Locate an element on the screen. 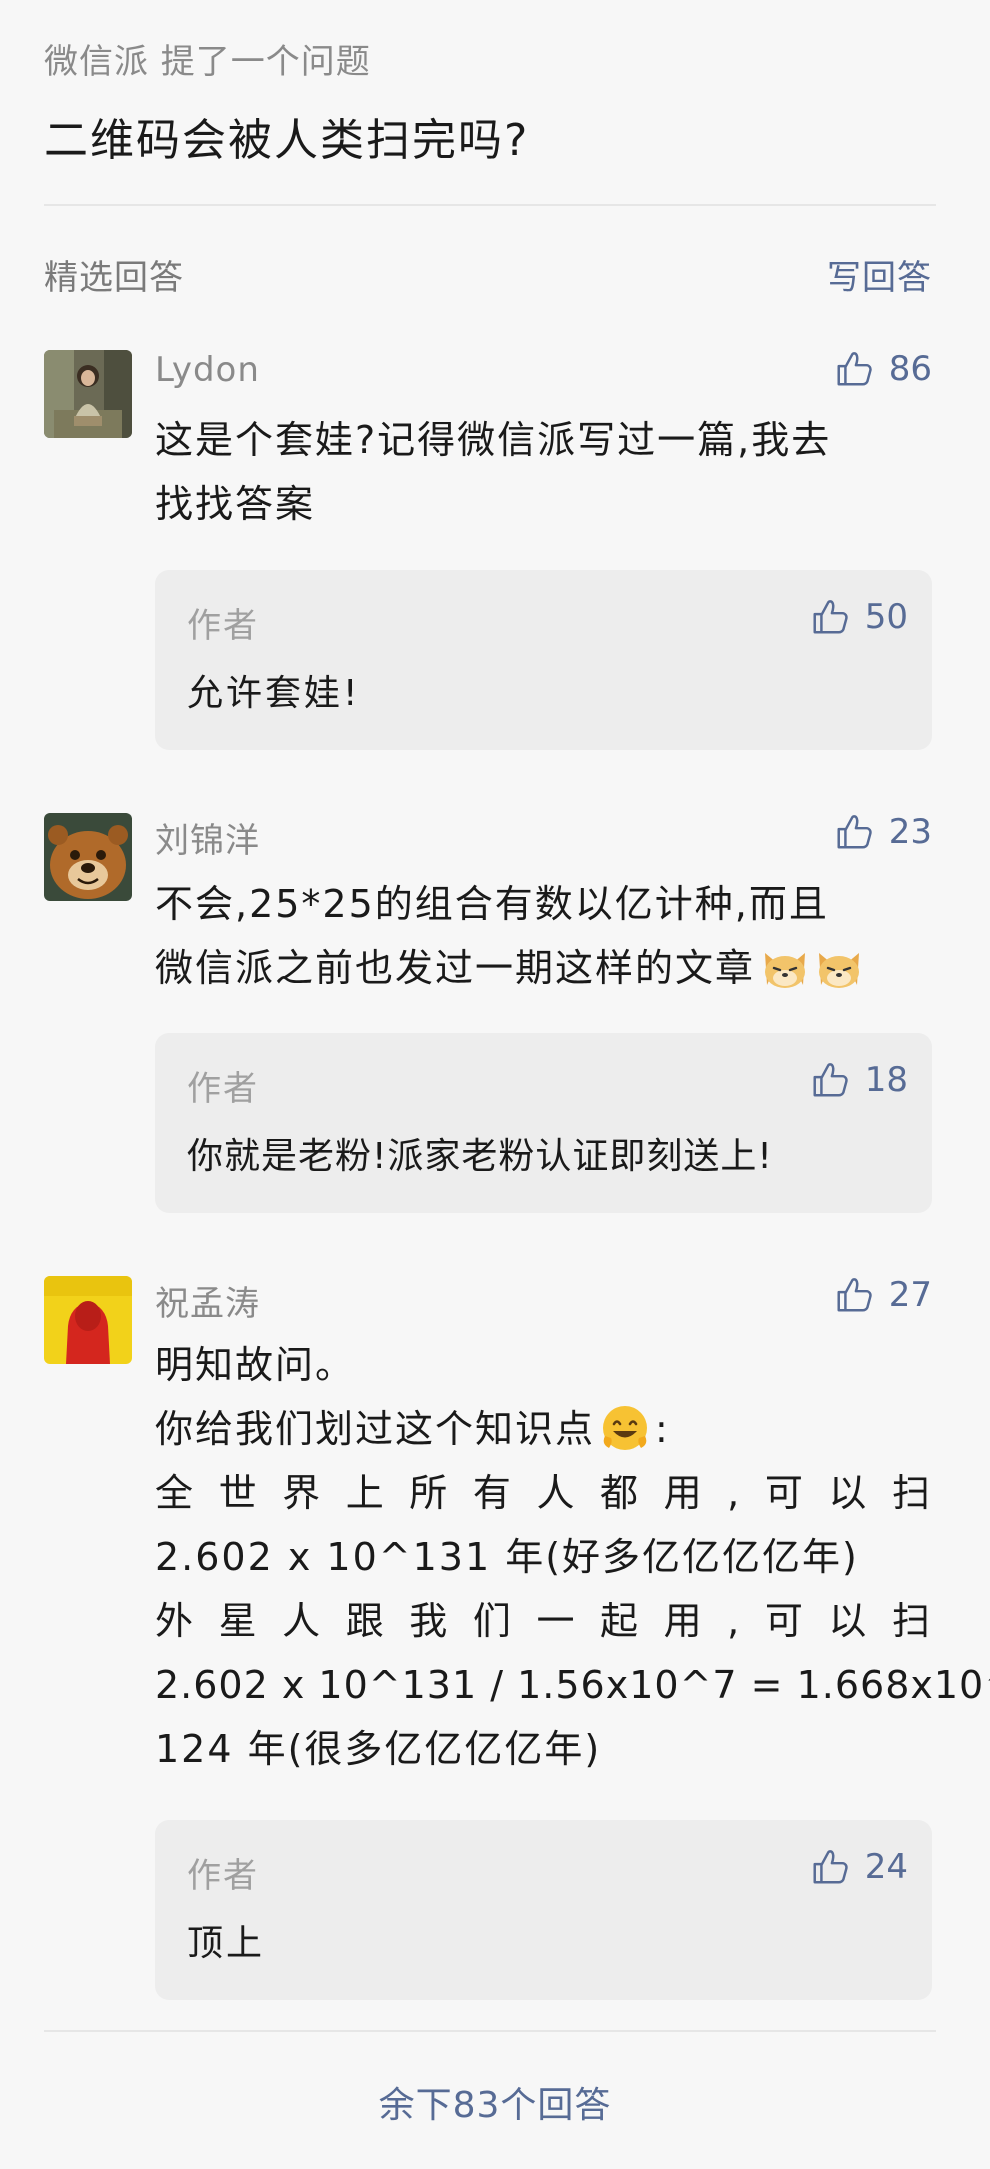  reply-like-button: 50 is located at coordinates (858, 617).